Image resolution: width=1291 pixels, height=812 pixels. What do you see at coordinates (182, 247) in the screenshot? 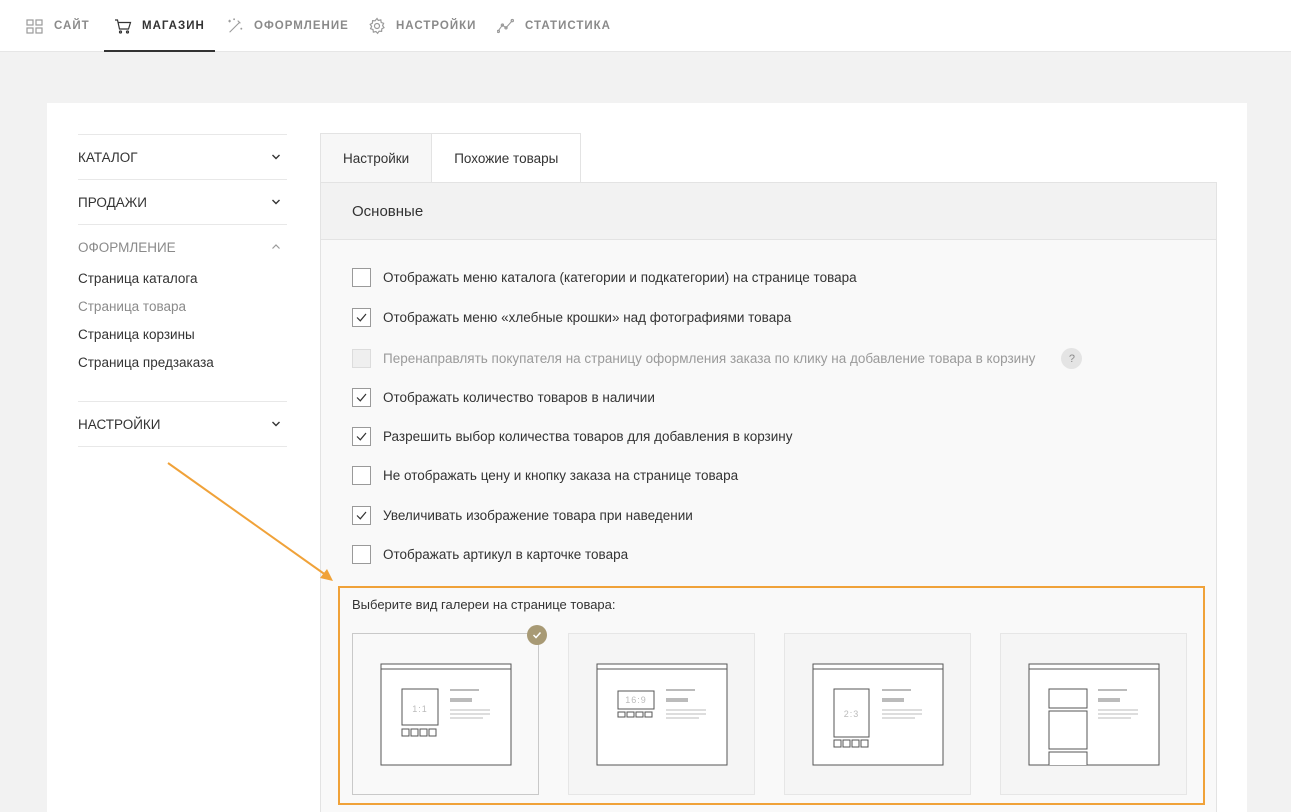
I see `sidebar-item-design: Оформление` at bounding box center [182, 247].